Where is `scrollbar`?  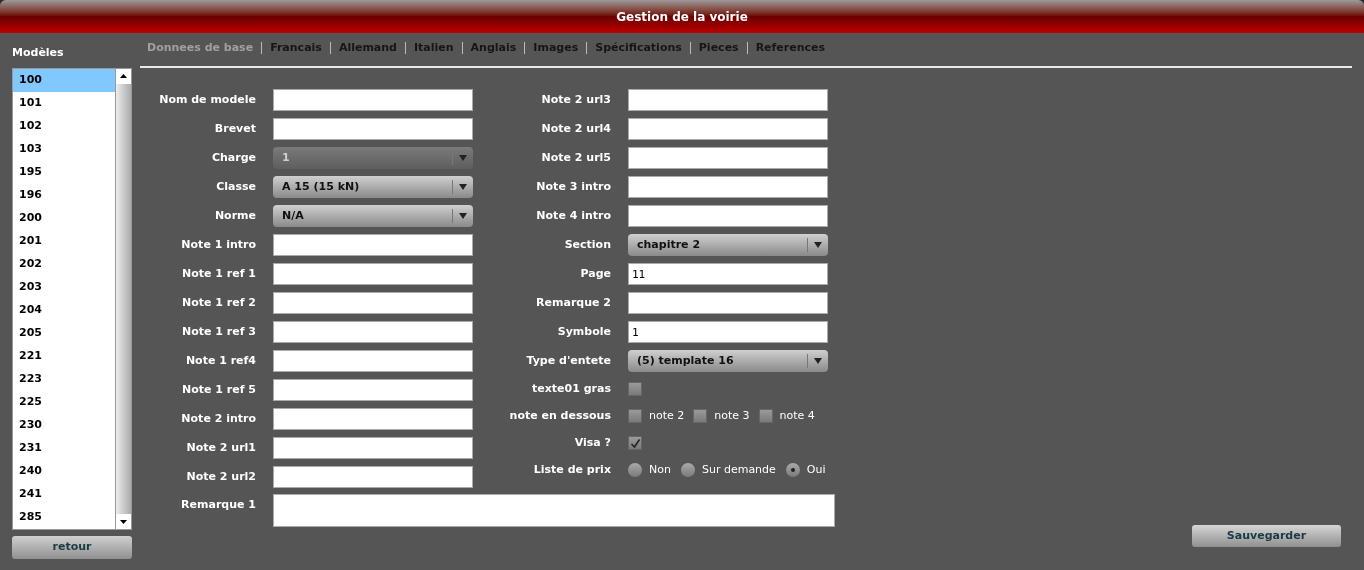
scrollbar is located at coordinates (123, 299).